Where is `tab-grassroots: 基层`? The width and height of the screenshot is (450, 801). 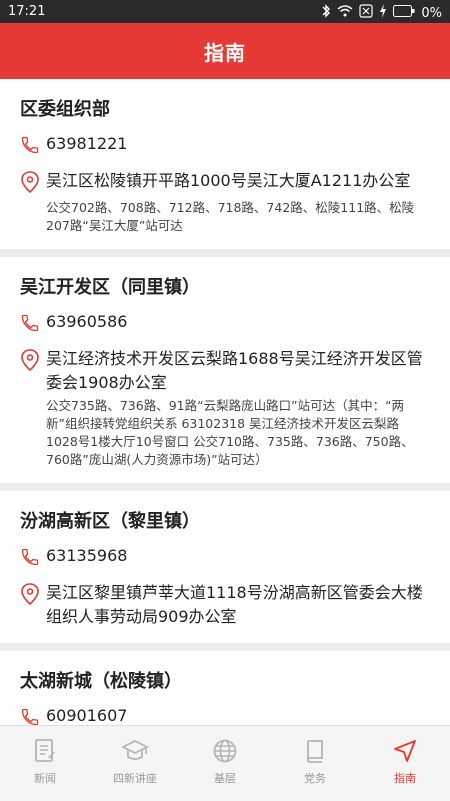 tab-grassroots: 基层 is located at coordinates (225, 763).